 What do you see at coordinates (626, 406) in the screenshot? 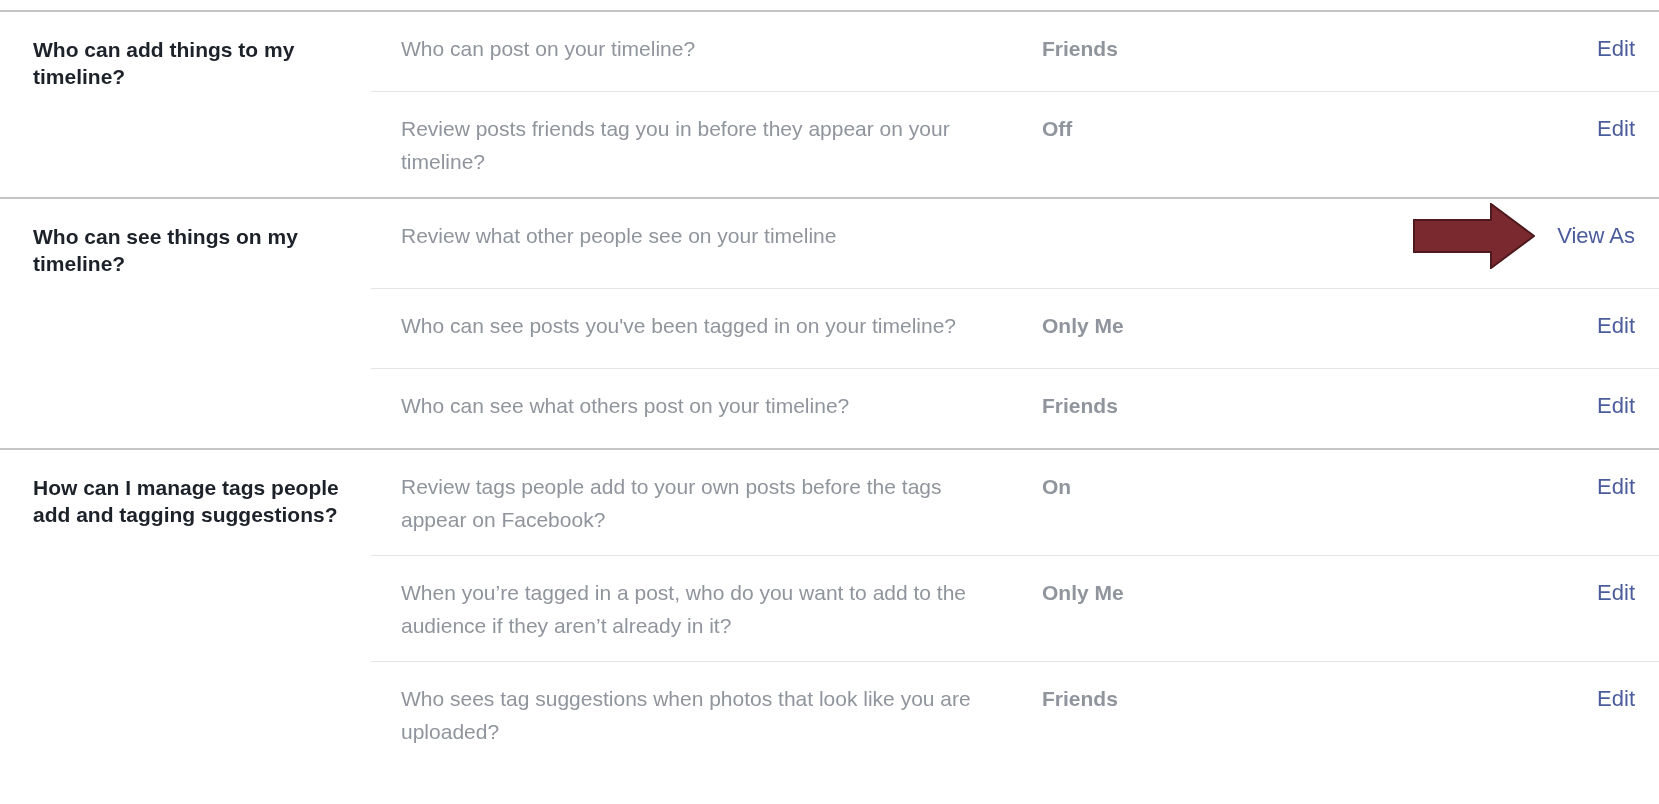
I see `setting-question: Who can see what others post on your timeline?` at bounding box center [626, 406].